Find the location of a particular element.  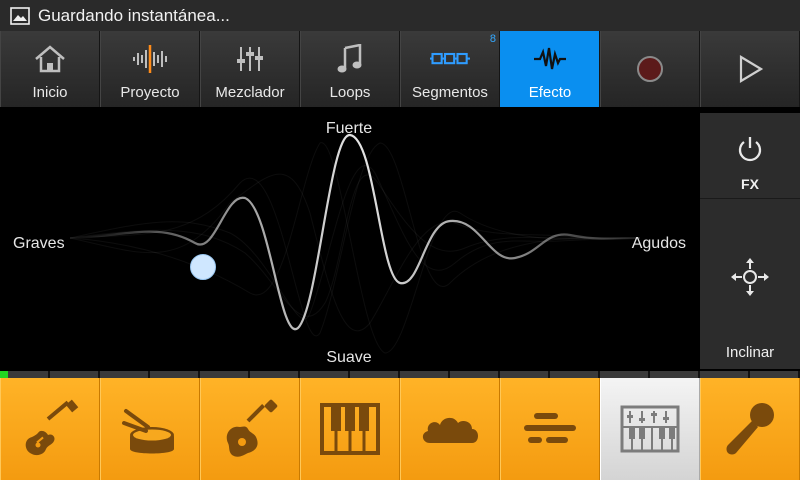

tab-inicio: Inicio is located at coordinates (50, 69).